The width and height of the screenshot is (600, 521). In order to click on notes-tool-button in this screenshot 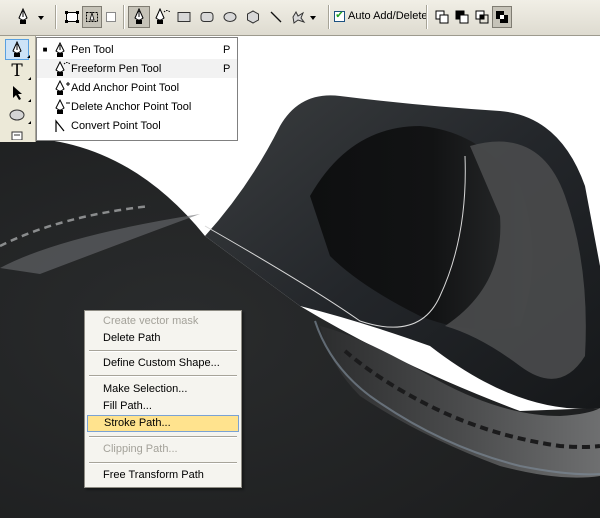, I will do `click(17, 135)`.